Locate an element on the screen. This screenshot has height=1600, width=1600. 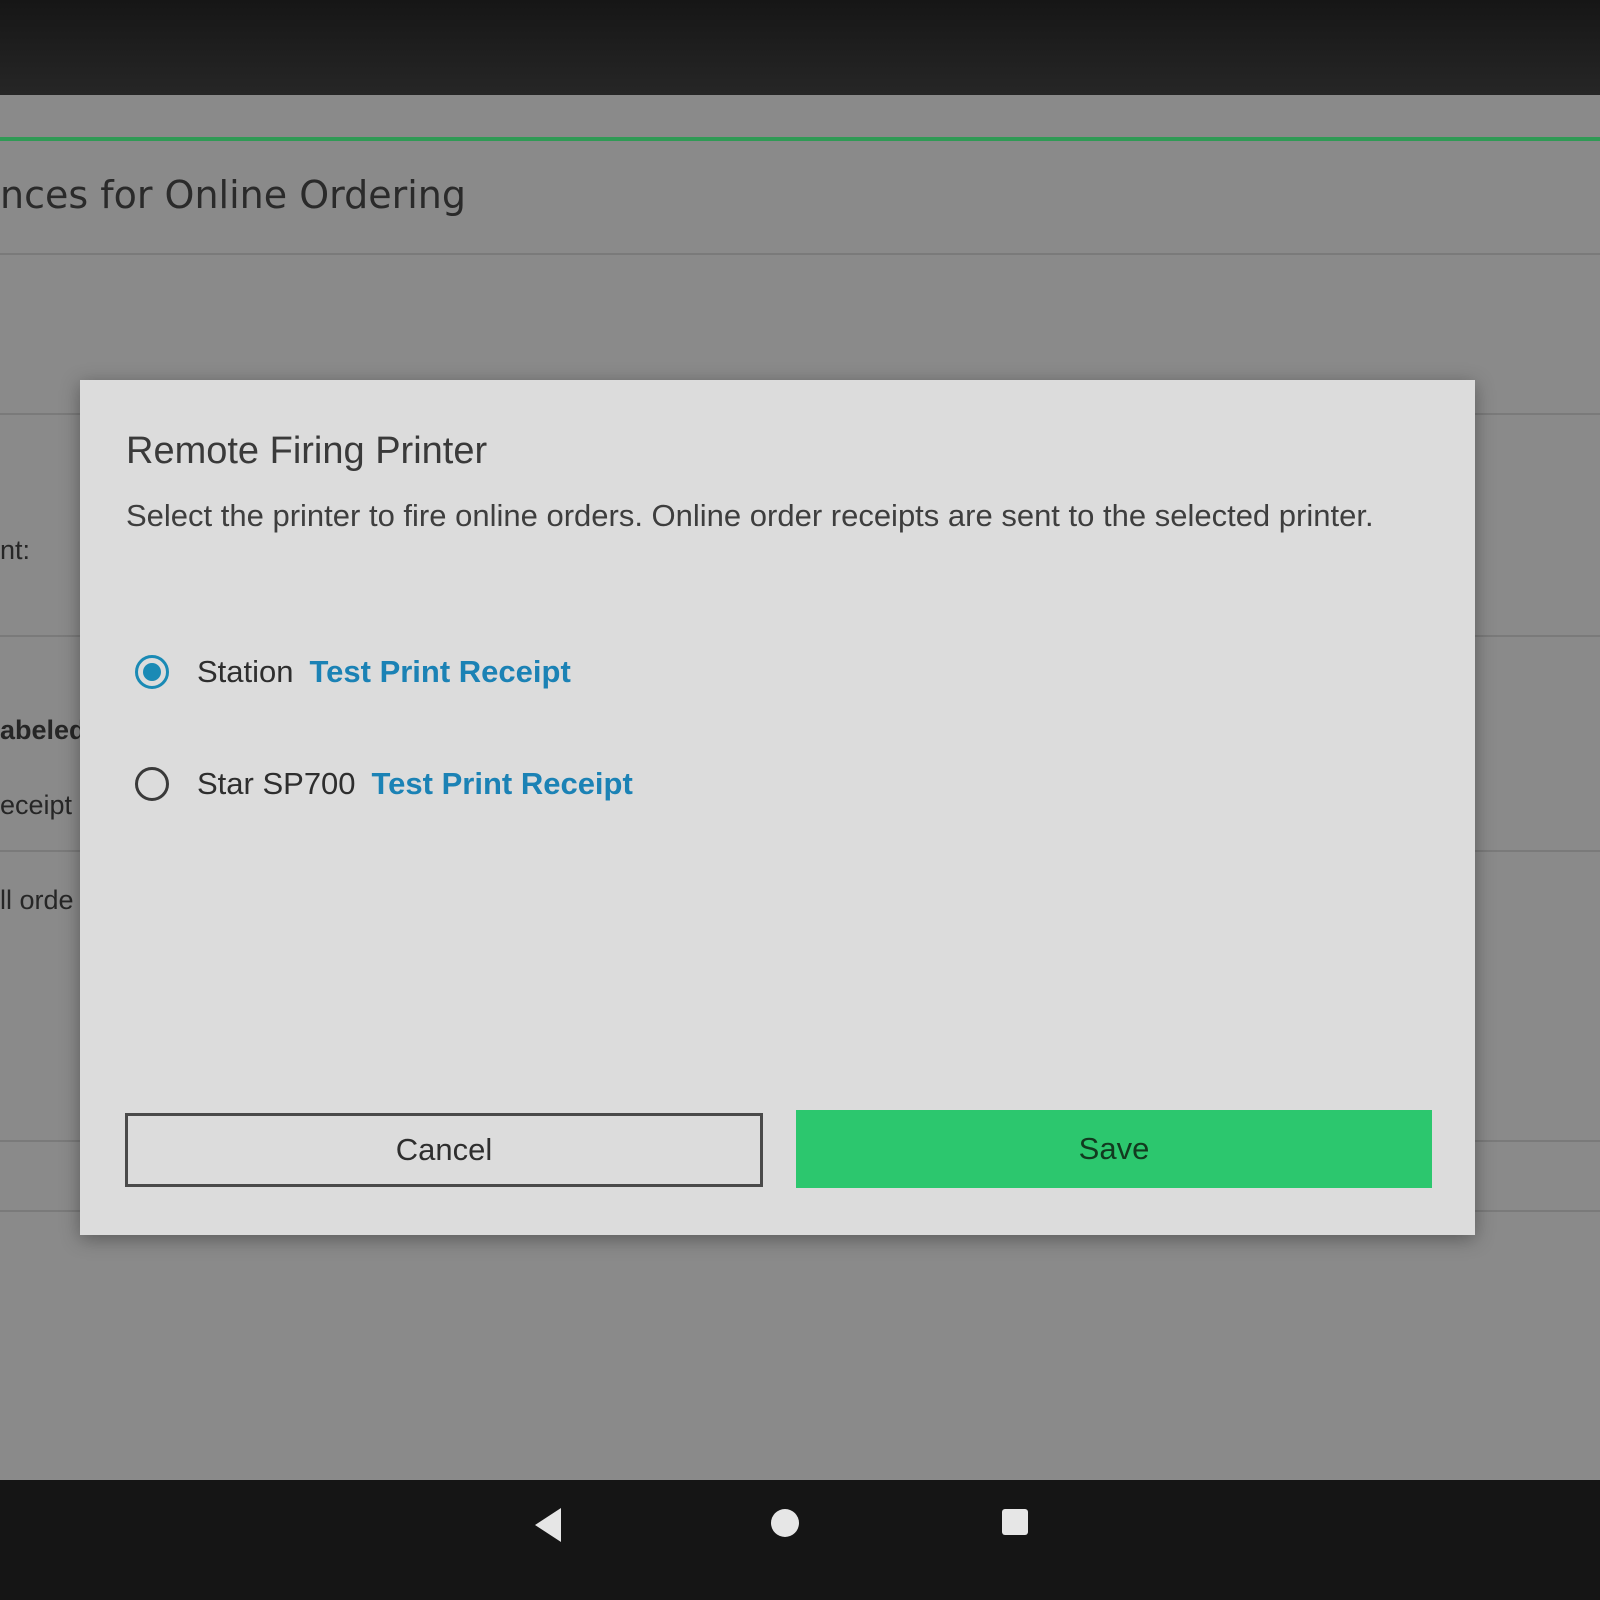
radio-dot is located at coordinates (152, 672).